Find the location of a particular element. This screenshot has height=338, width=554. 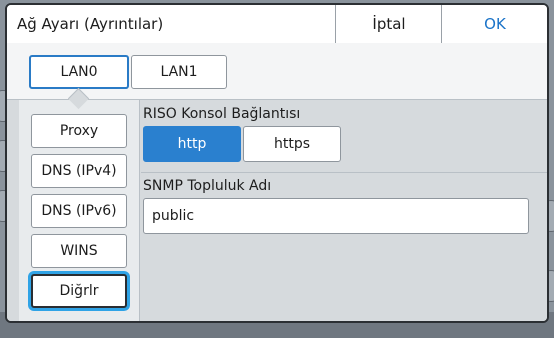

ok-button: OK is located at coordinates (494, 24).